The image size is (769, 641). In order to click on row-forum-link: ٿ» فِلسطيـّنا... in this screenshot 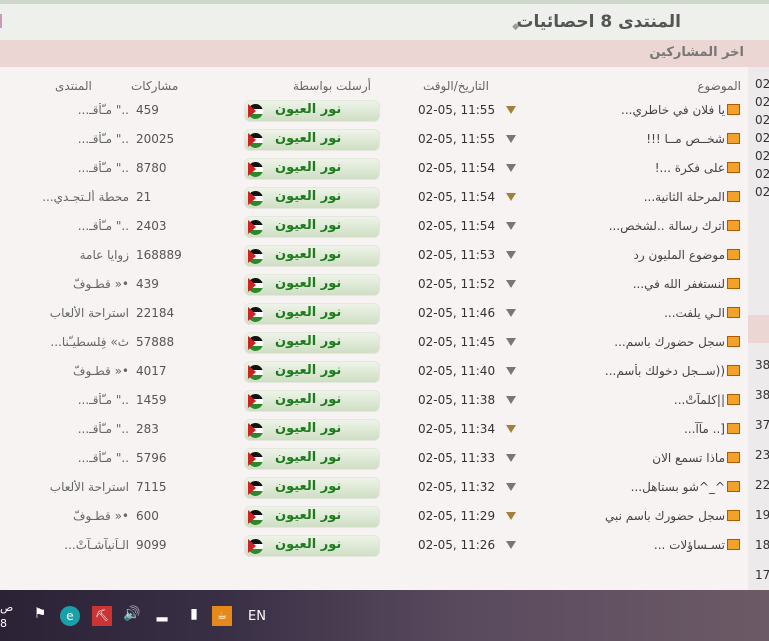, I will do `click(66, 342)`.